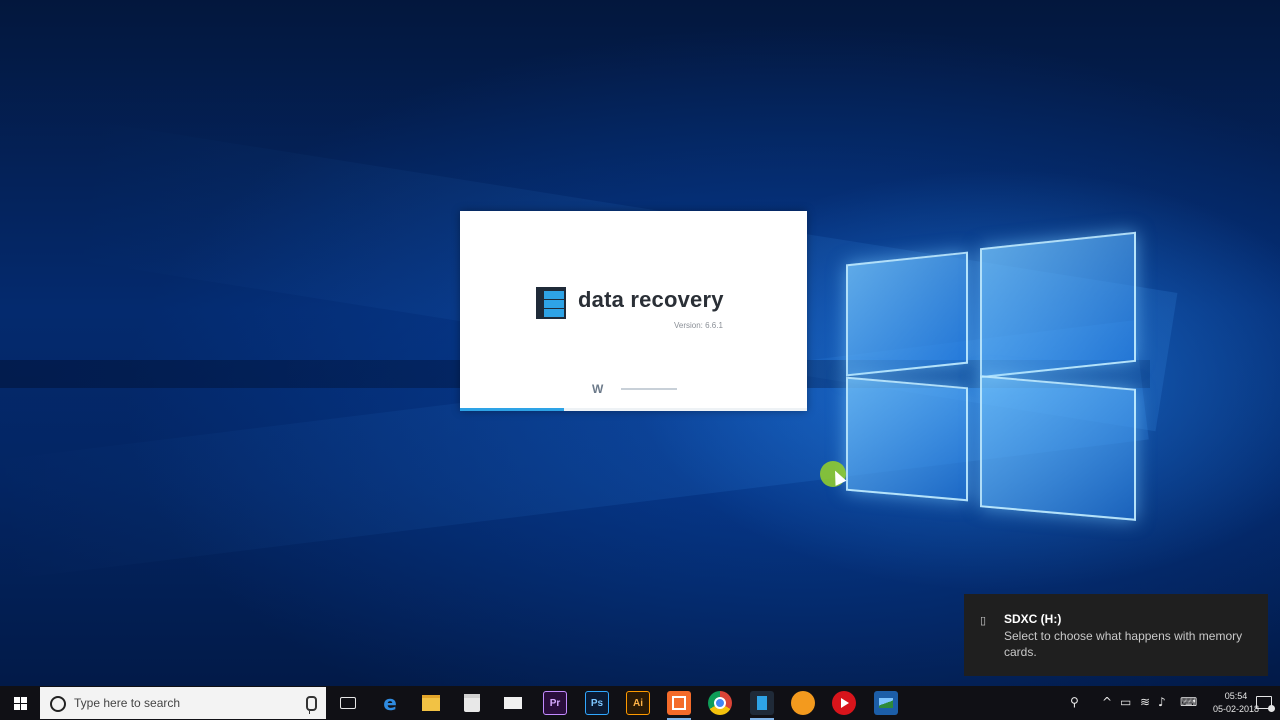 This screenshot has width=1280, height=720. I want to click on store-icon, so click(472, 703).